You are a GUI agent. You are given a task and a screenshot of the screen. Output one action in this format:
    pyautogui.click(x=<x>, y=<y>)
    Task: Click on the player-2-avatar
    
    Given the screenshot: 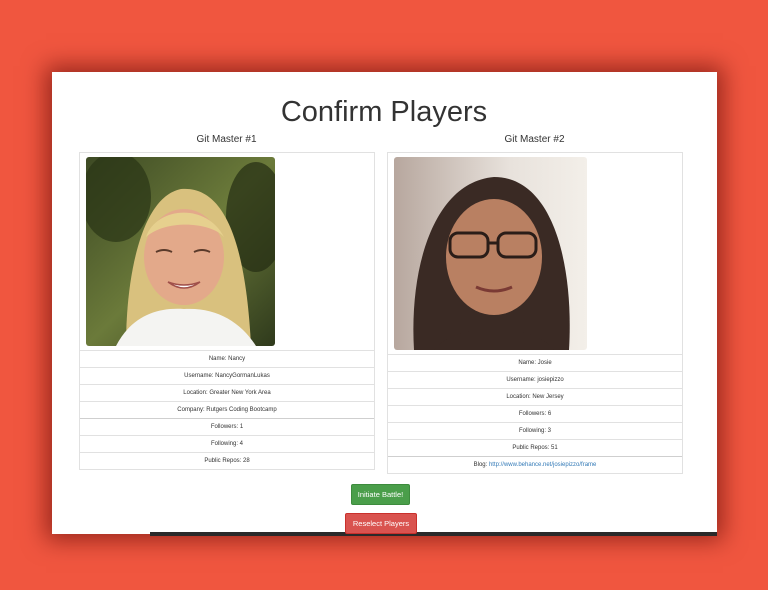 What is the action you would take?
    pyautogui.click(x=490, y=253)
    